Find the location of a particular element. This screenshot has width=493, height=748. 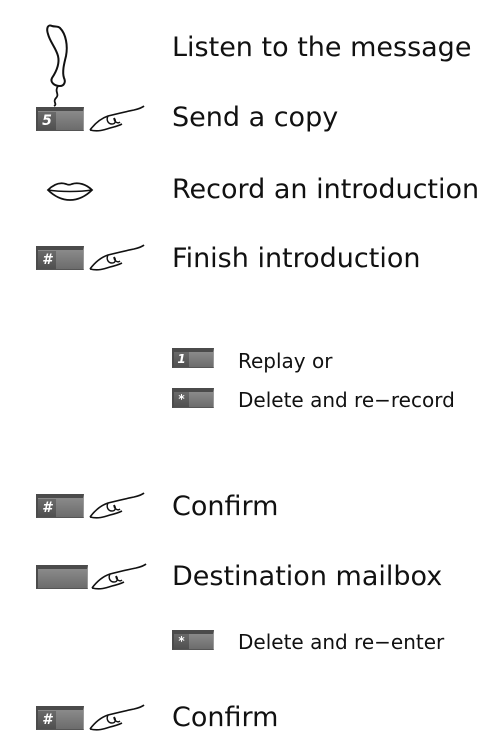

lips-speak-icon is located at coordinates (70, 191).